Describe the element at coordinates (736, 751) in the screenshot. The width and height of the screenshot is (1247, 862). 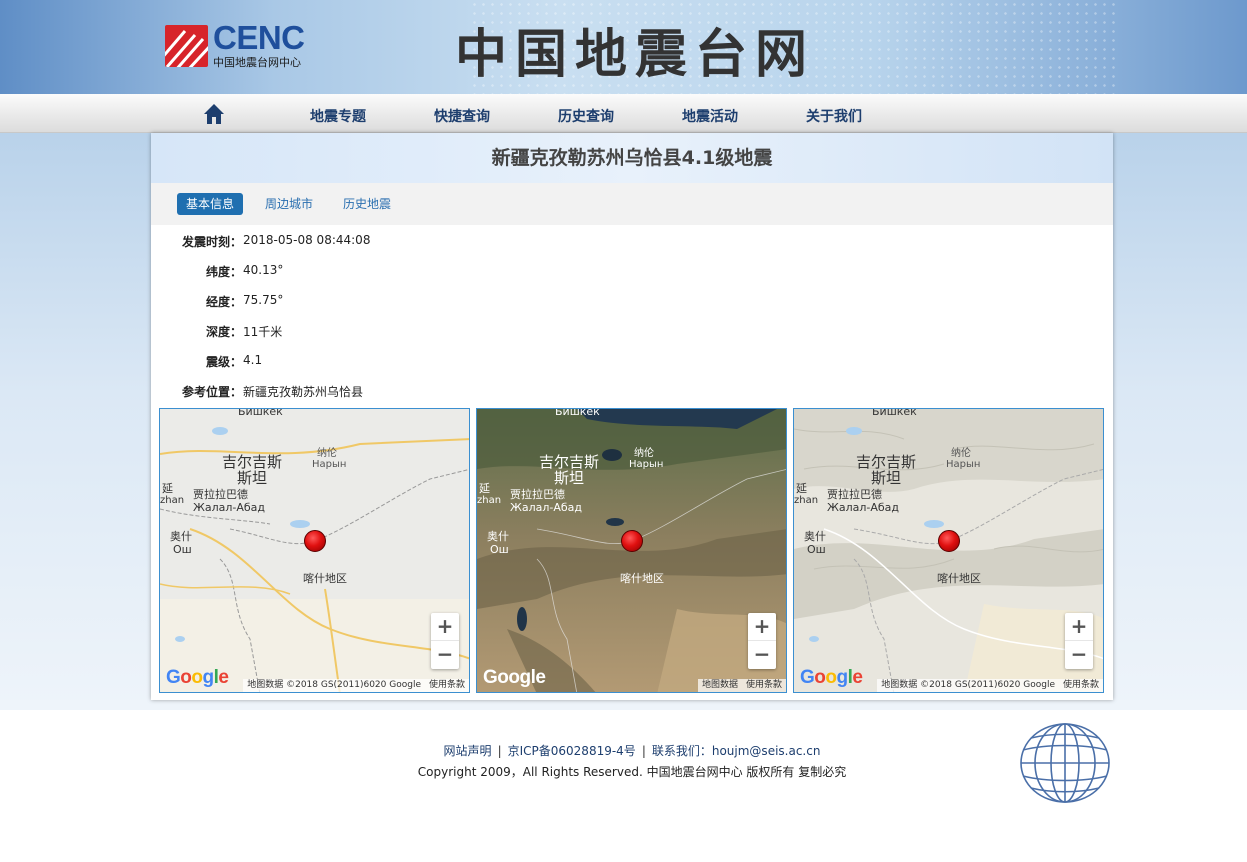
I see `footer-link-contact: 联系我们：houjm@seis.ac.cn` at that location.